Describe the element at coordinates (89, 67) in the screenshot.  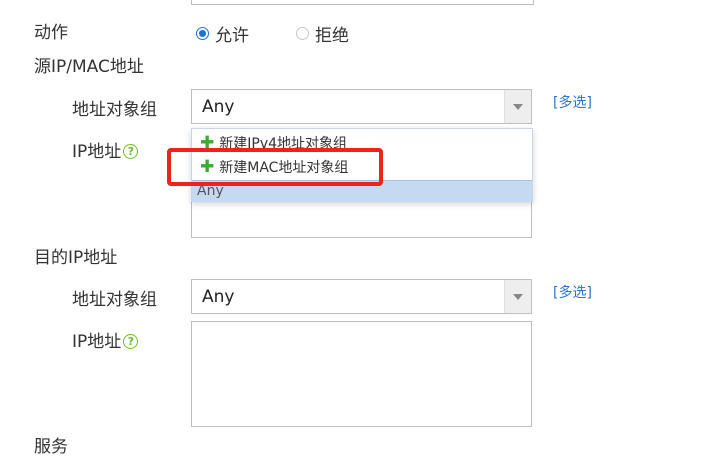
I see `source-section-title: 源IP/MAC地址` at that location.